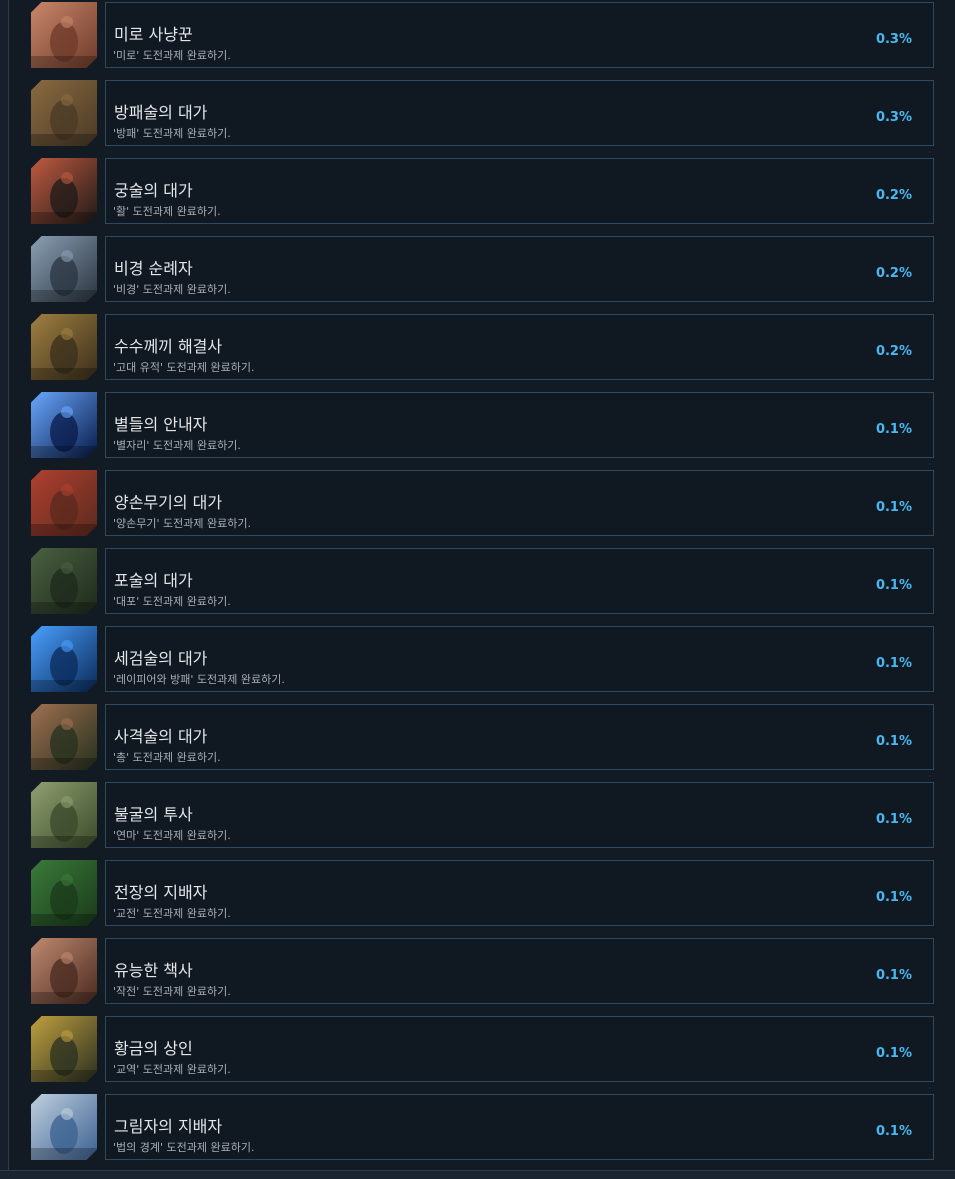 This screenshot has height=1179, width=955. Describe the element at coordinates (519, 737) in the screenshot. I see `achievement-card: 사격술의 대가 '총' 도전과제 완료하기. 0.1%` at that location.